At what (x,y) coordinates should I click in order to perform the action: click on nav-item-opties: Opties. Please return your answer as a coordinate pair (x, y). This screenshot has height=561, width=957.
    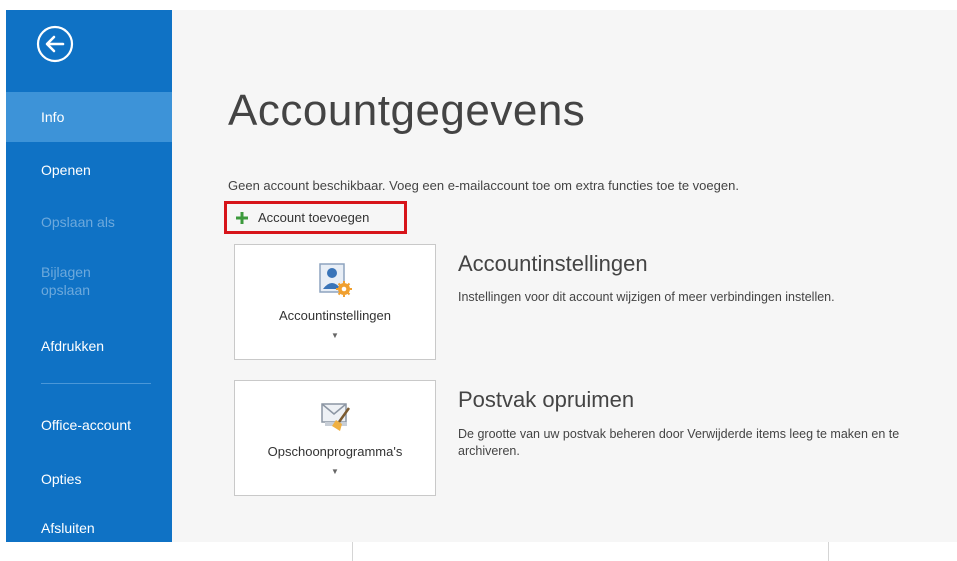
    Looking at the image, I should click on (89, 479).